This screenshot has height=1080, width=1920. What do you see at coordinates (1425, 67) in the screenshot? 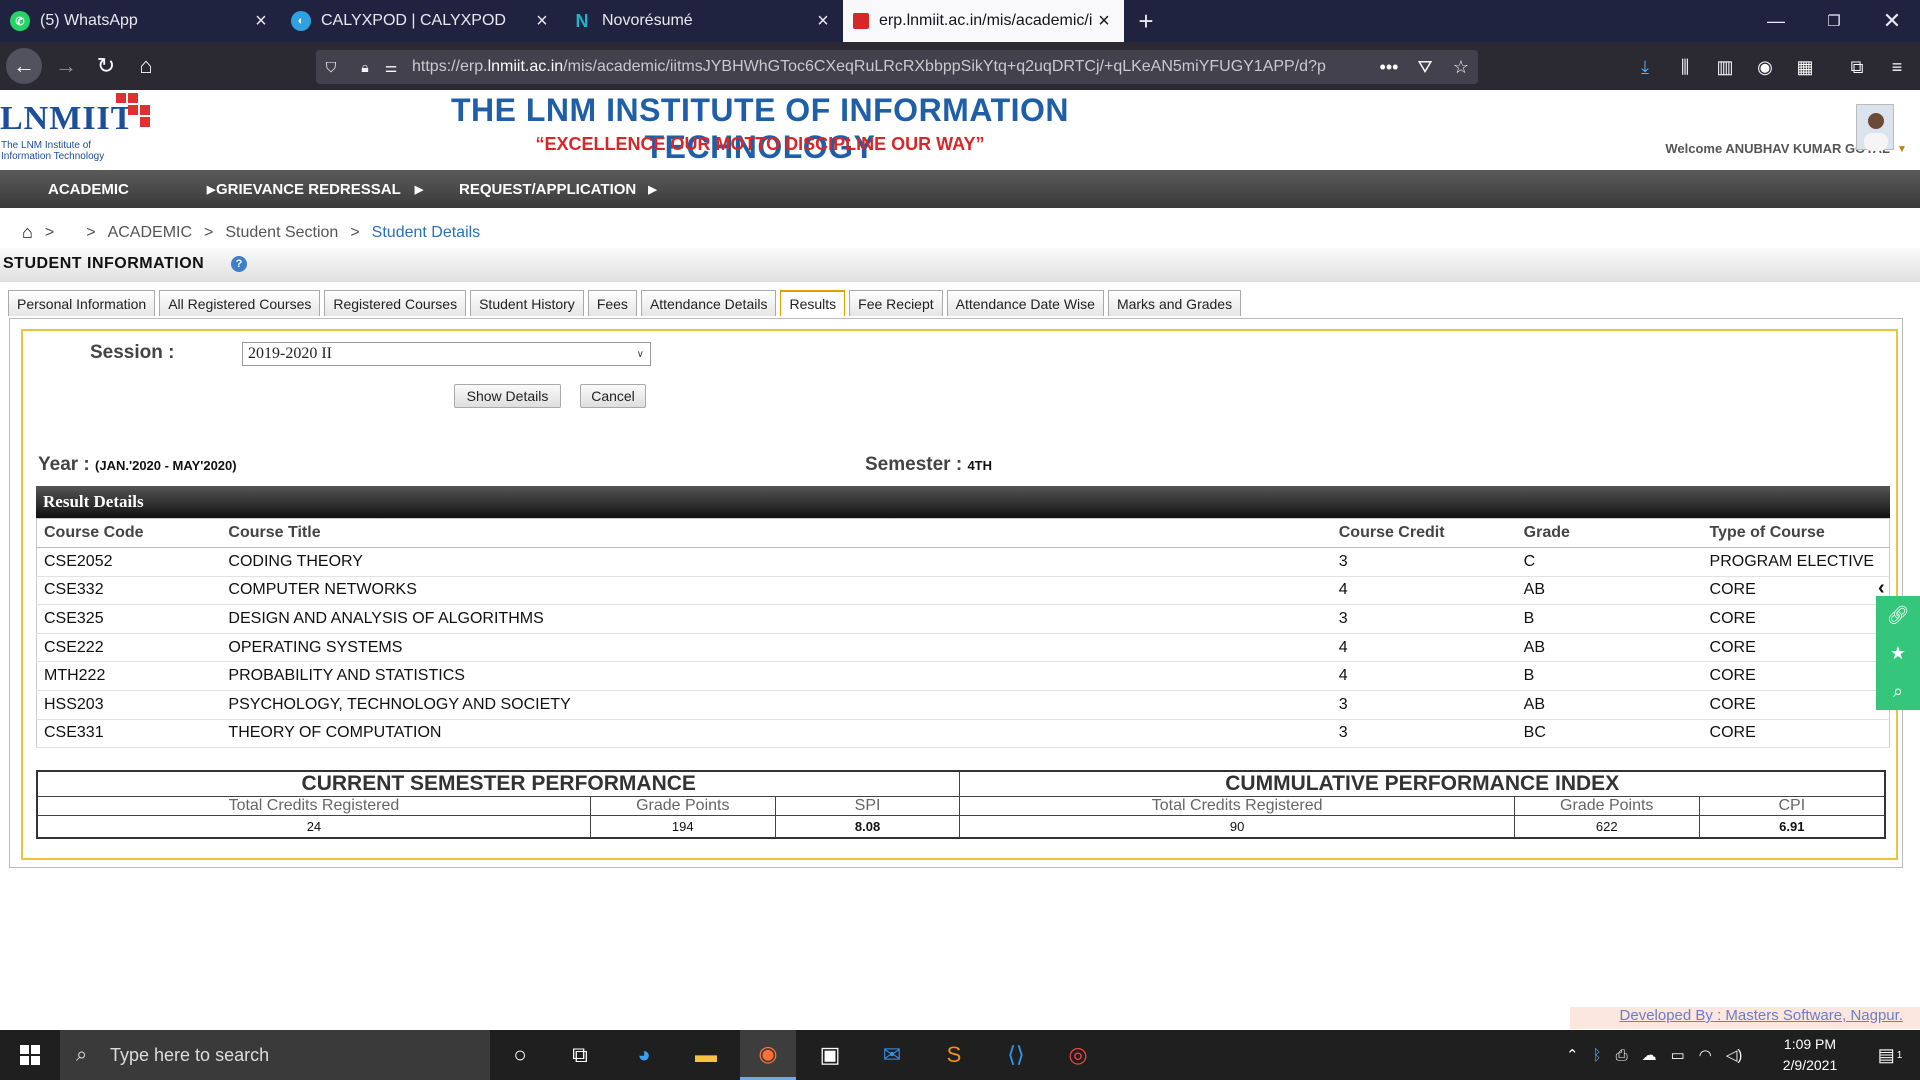
I see `pocket-icon: ⛛` at bounding box center [1425, 67].